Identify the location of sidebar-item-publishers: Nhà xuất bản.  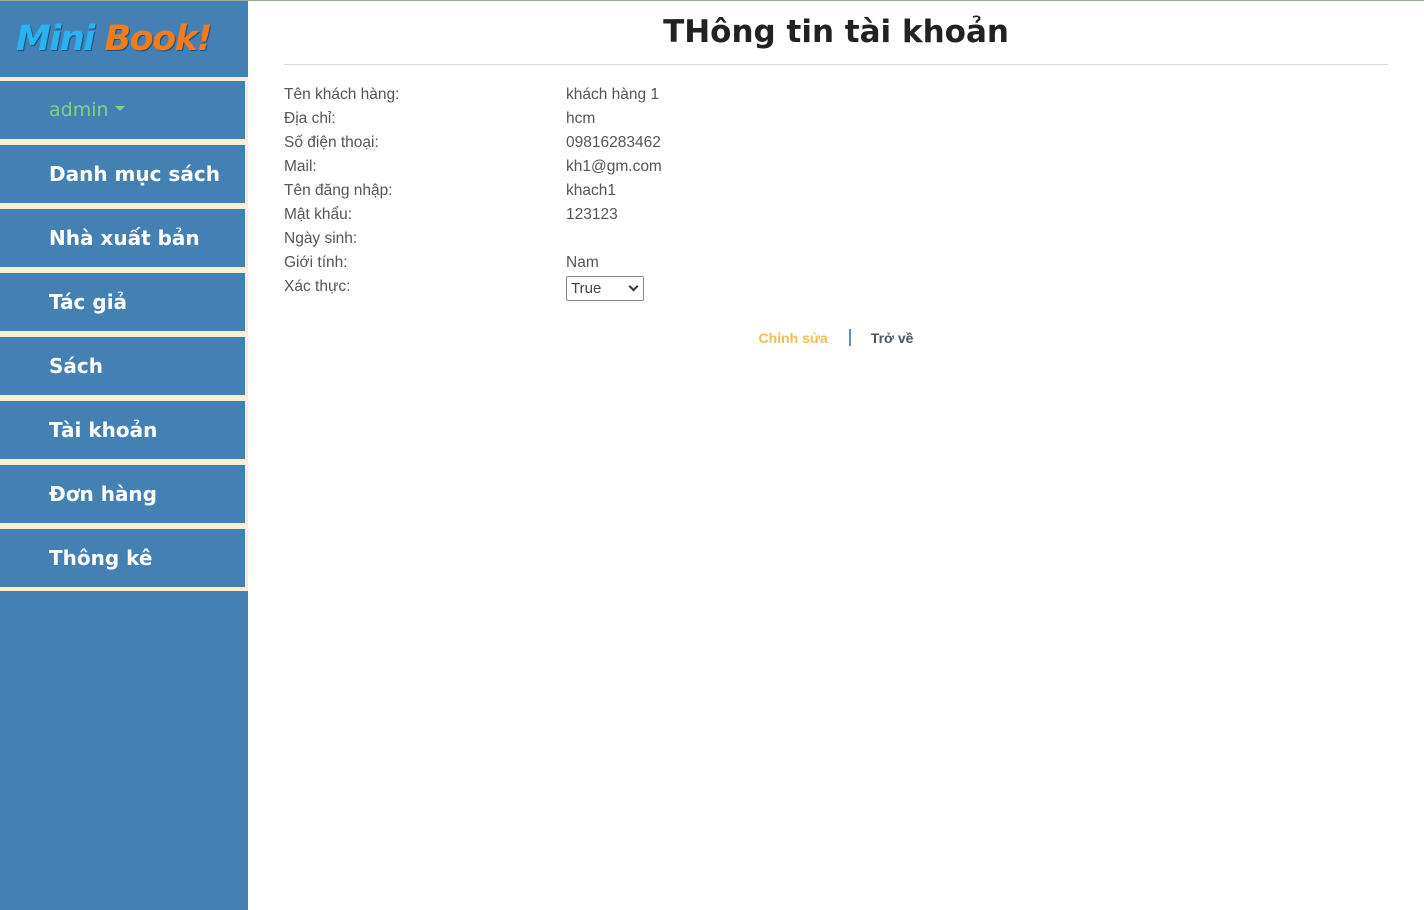
(122, 238).